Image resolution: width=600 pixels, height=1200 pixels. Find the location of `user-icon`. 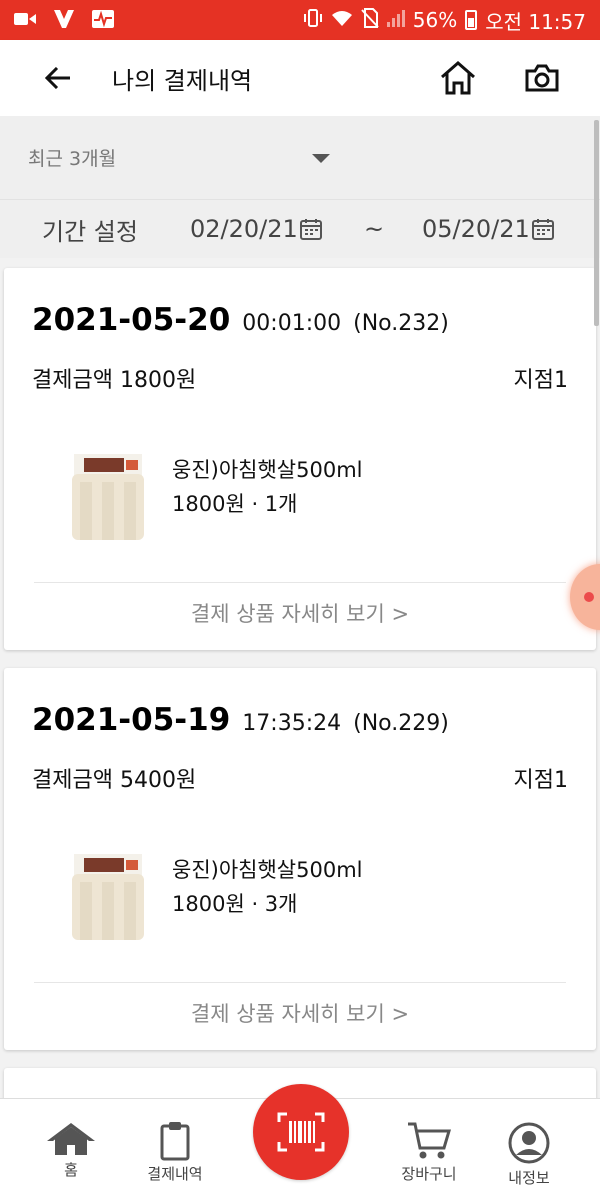

user-icon is located at coordinates (529, 1143).